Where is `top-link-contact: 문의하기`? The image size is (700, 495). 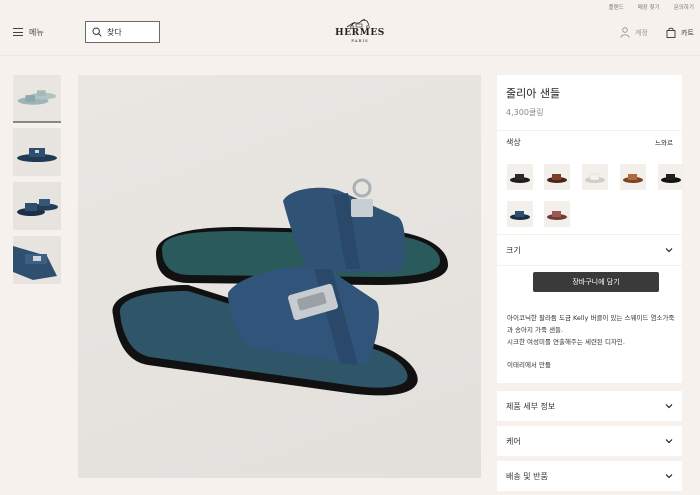
top-link-contact: 문의하기 is located at coordinates (684, 7).